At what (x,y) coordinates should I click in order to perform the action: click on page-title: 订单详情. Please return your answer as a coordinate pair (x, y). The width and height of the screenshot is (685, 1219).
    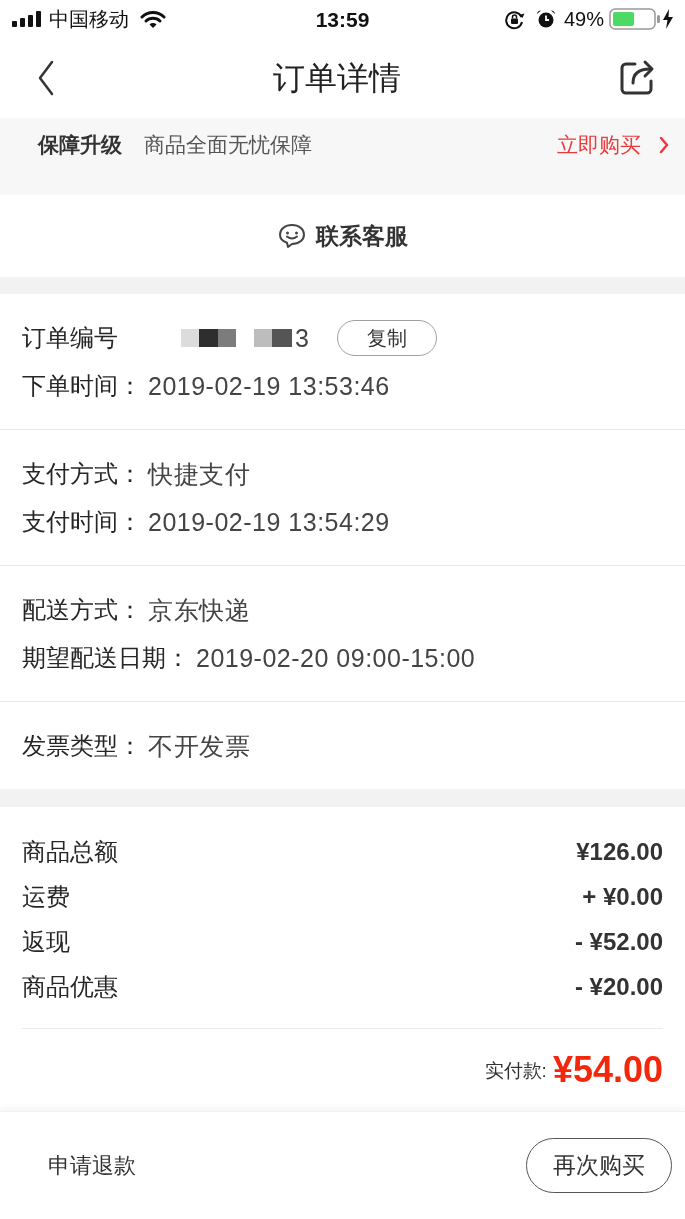
    Looking at the image, I should click on (336, 78).